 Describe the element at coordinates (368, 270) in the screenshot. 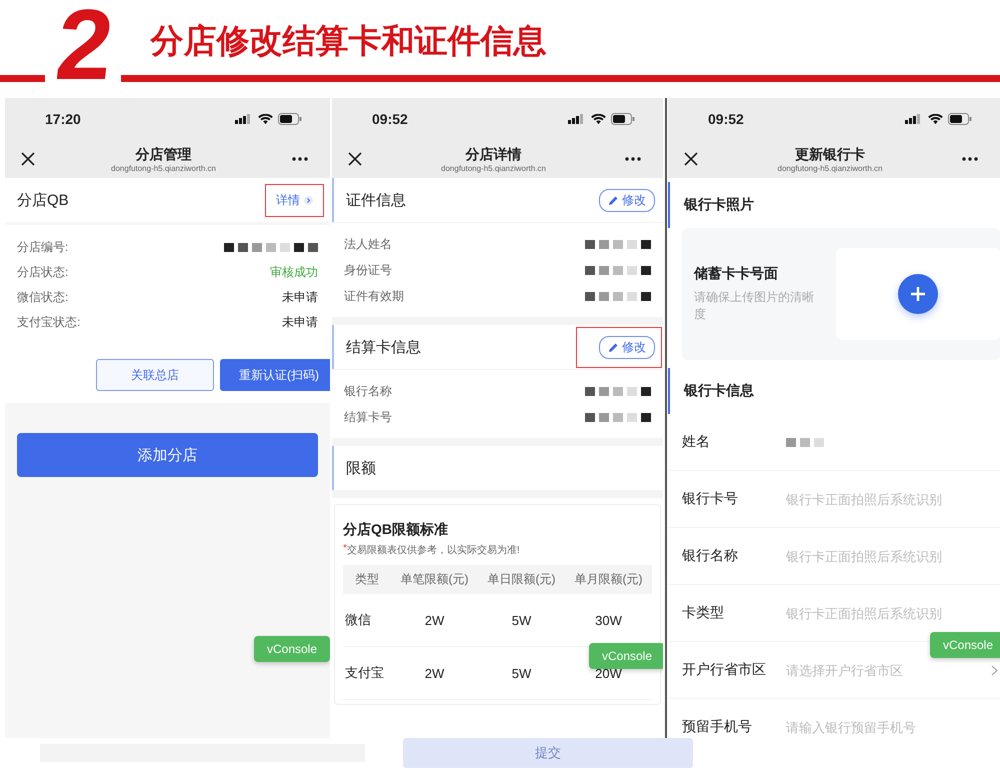

I see `field-label: 身份证号` at that location.